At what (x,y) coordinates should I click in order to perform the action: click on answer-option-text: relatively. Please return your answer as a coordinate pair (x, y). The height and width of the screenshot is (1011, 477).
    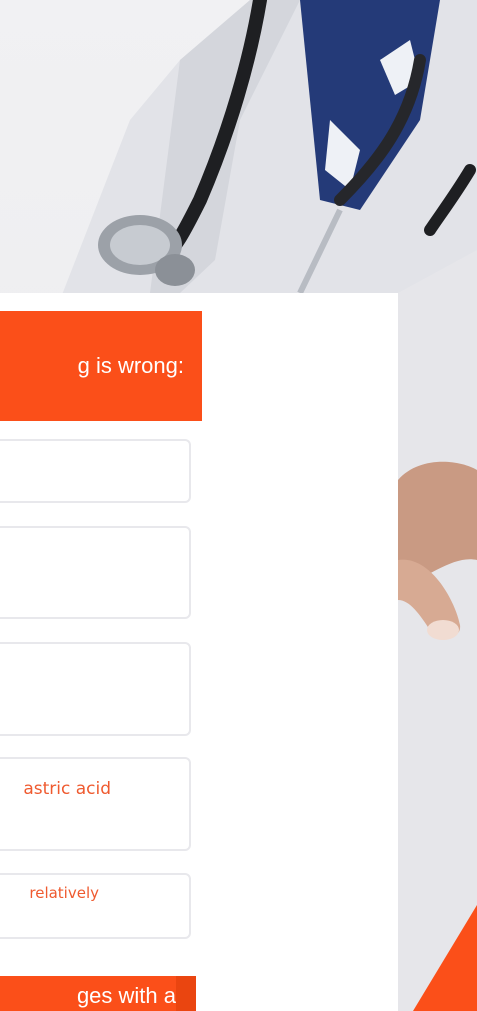
    Looking at the image, I should click on (64, 893).